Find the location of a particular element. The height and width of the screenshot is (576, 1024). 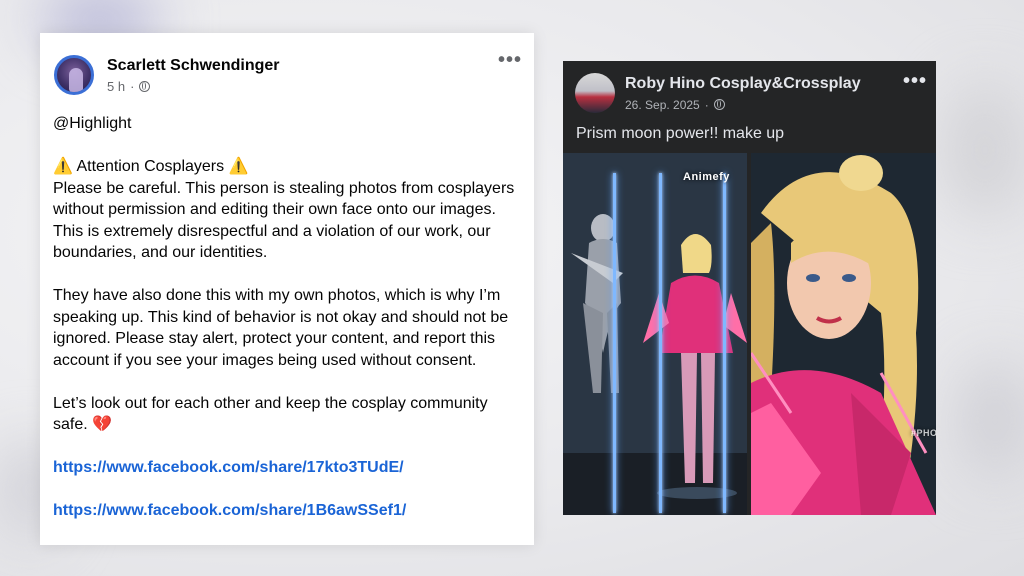

post-photo: #PHO is located at coordinates (843, 334).